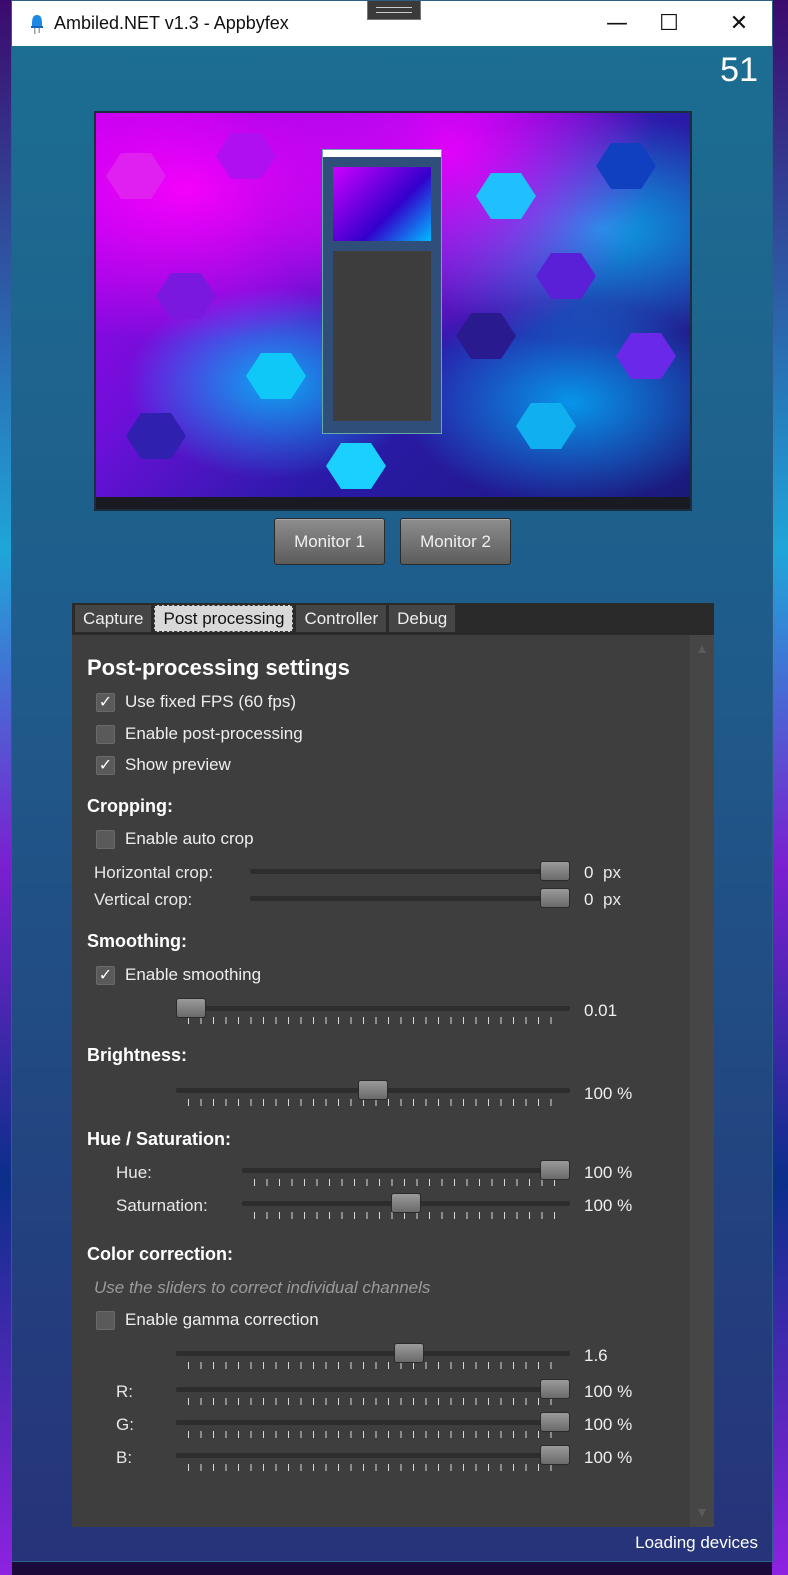  I want to click on use-fixed-fps-checkbox: ✓ Use fixed FPS (60 fps), so click(196, 702).